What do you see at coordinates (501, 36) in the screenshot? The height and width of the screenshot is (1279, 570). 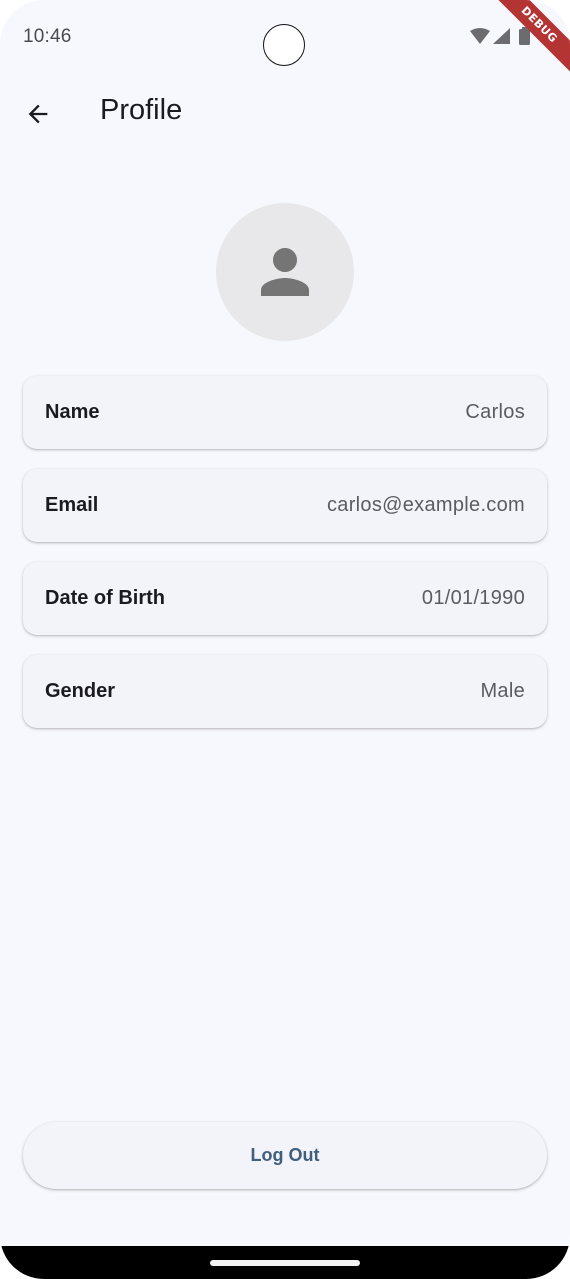 I see `cellular-signal-icon` at bounding box center [501, 36].